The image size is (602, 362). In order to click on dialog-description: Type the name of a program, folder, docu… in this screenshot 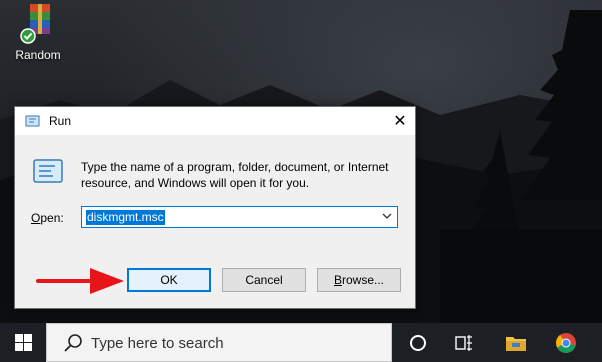, I will do `click(235, 175)`.